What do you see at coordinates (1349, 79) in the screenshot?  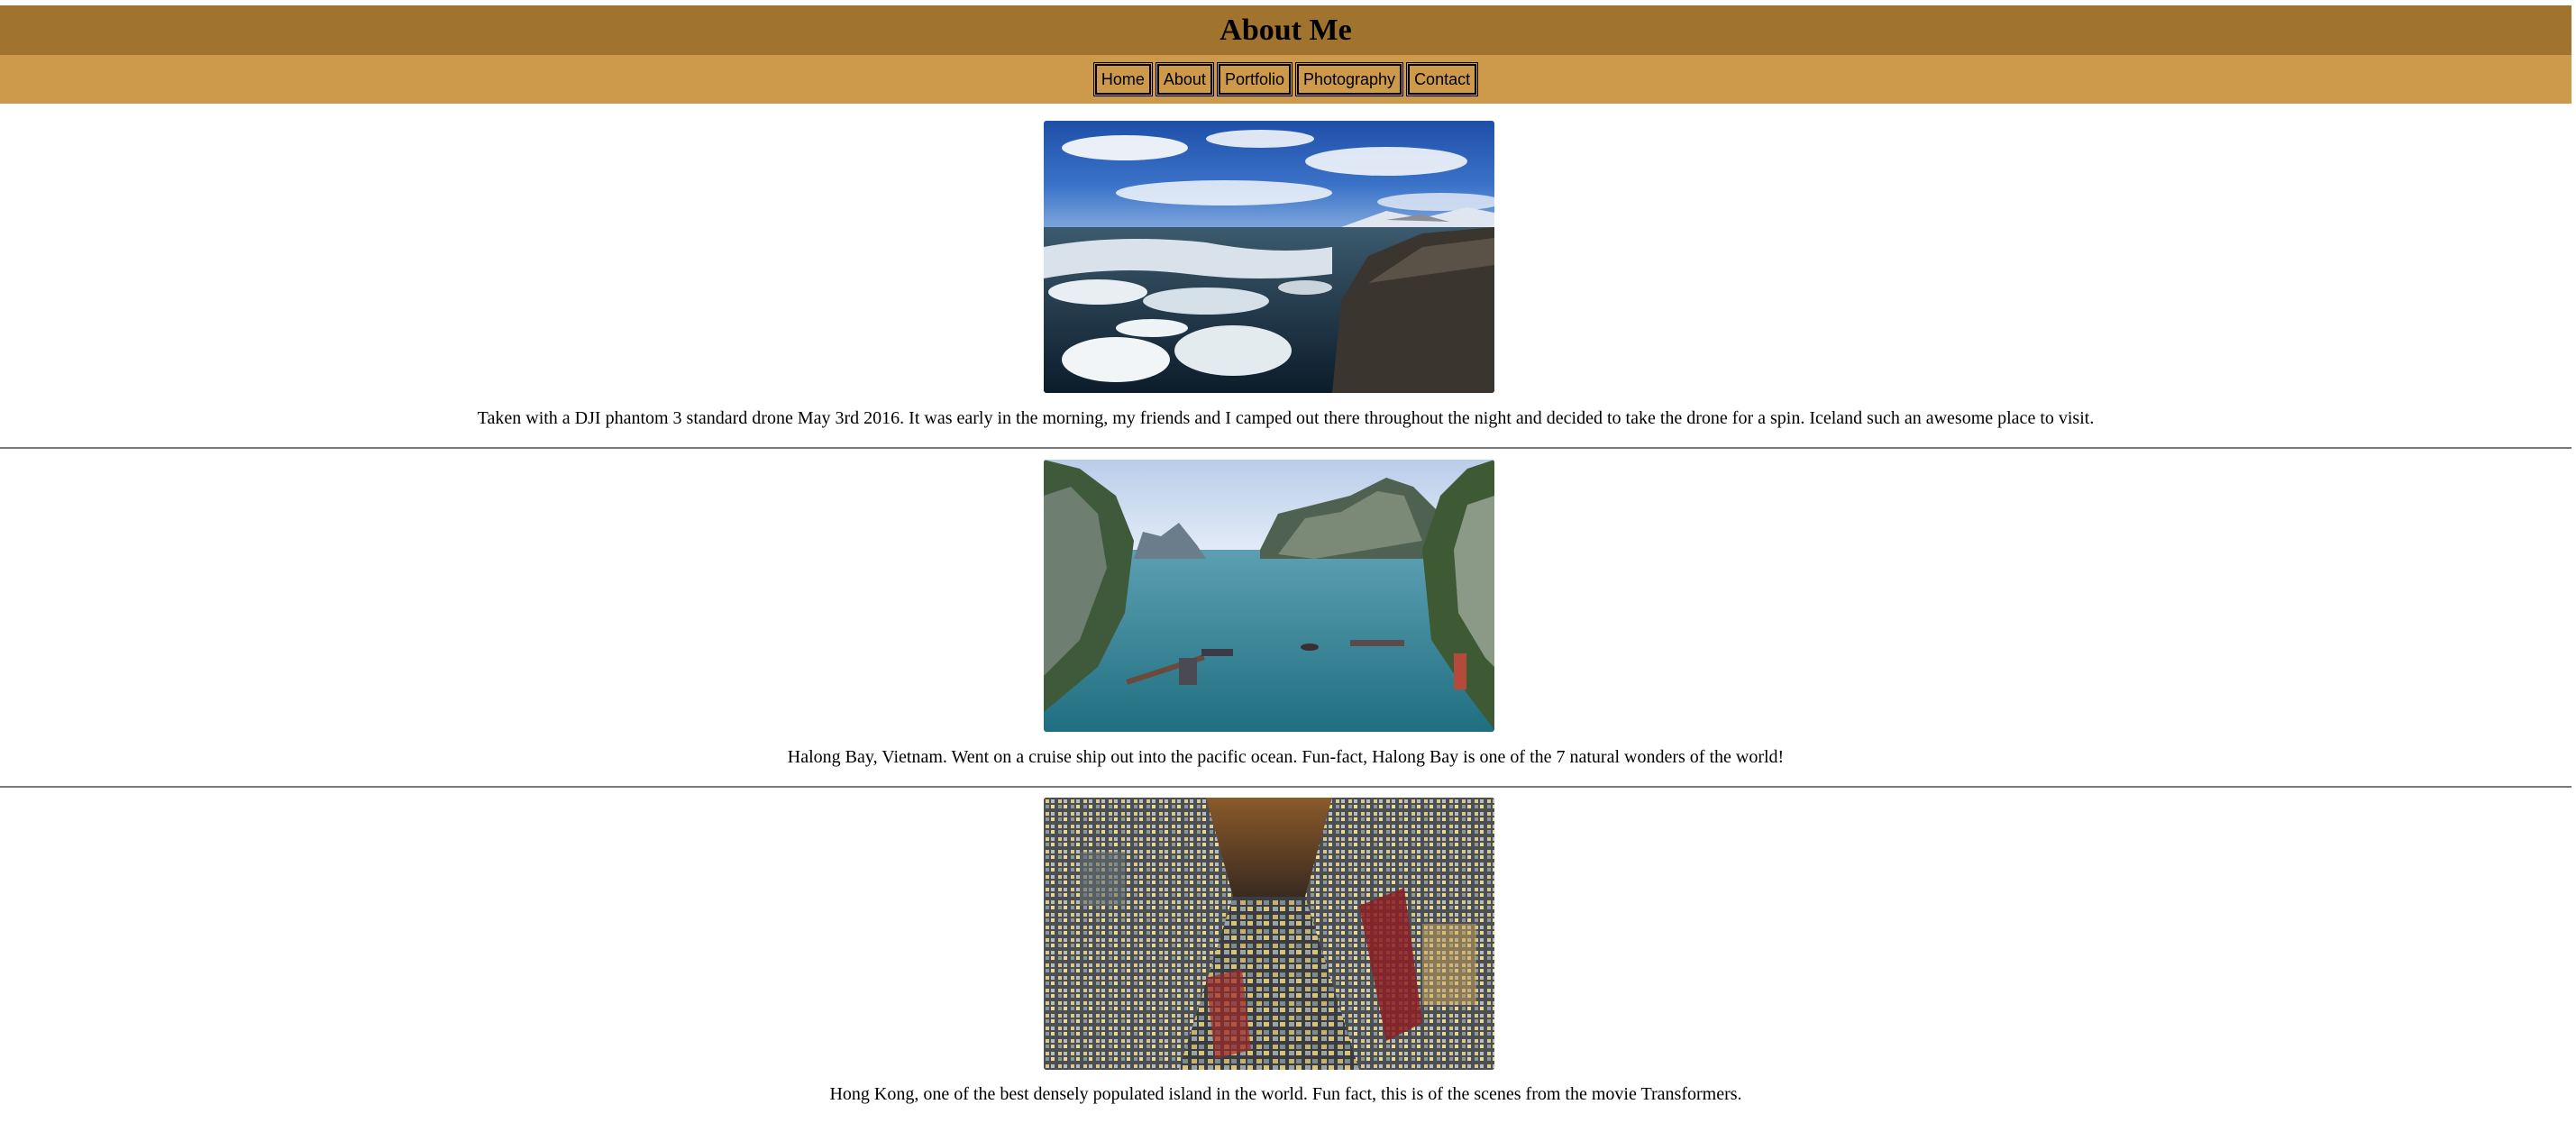 I see `nav-photography-button: Photography` at bounding box center [1349, 79].